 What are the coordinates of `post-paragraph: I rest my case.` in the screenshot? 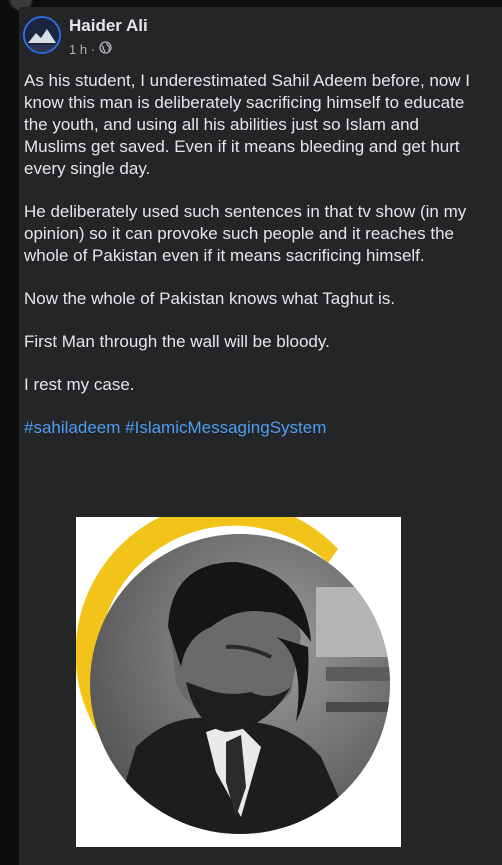 It's located at (79, 384).